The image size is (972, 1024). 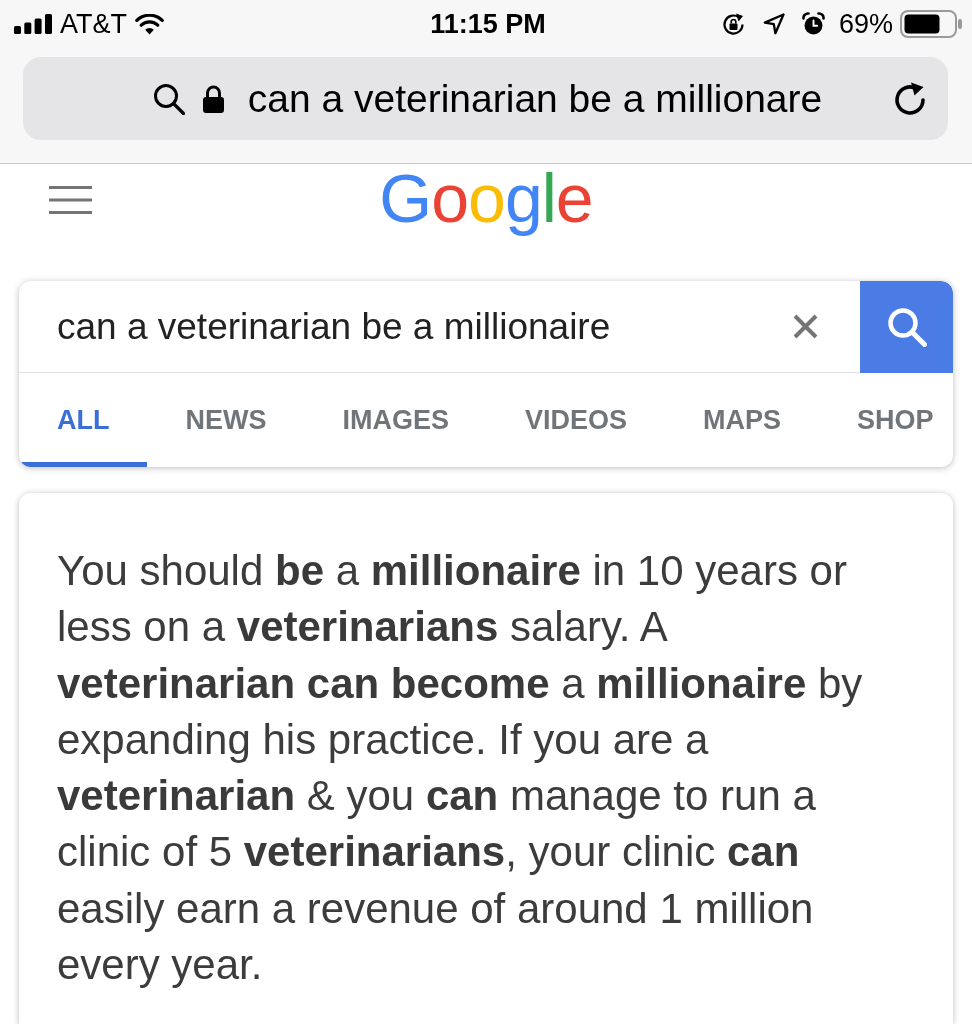 What do you see at coordinates (865, 24) in the screenshot?
I see `battery-percentage: 69%` at bounding box center [865, 24].